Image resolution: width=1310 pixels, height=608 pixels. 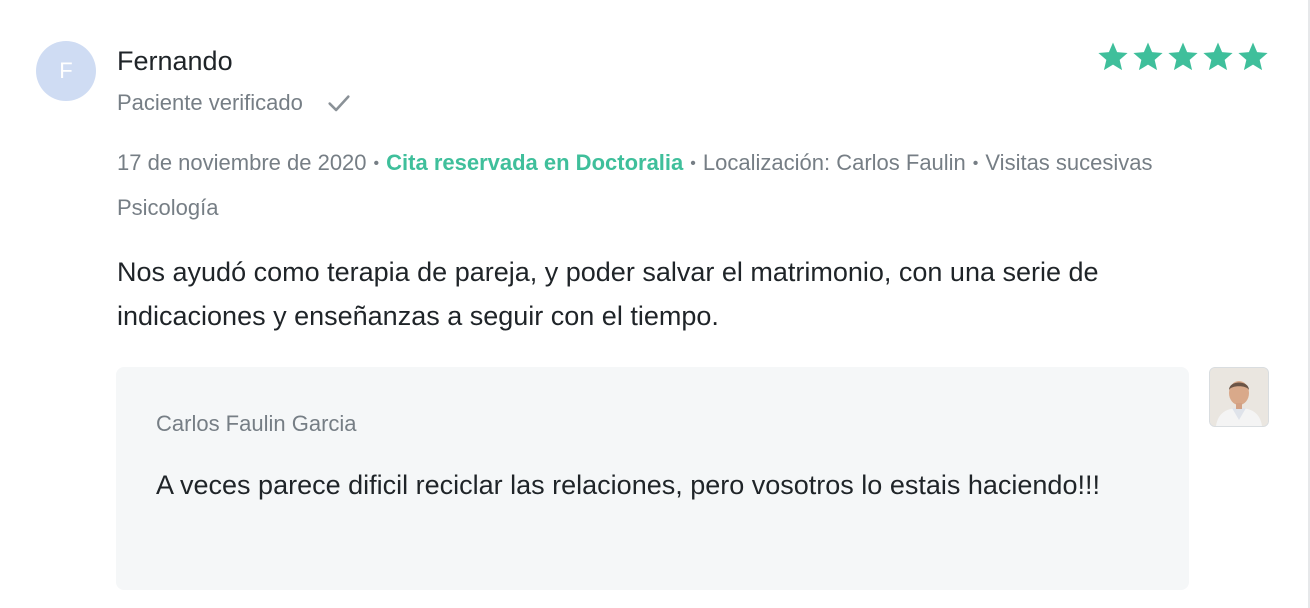 I want to click on verified-label: Paciente verificado, so click(x=210, y=102).